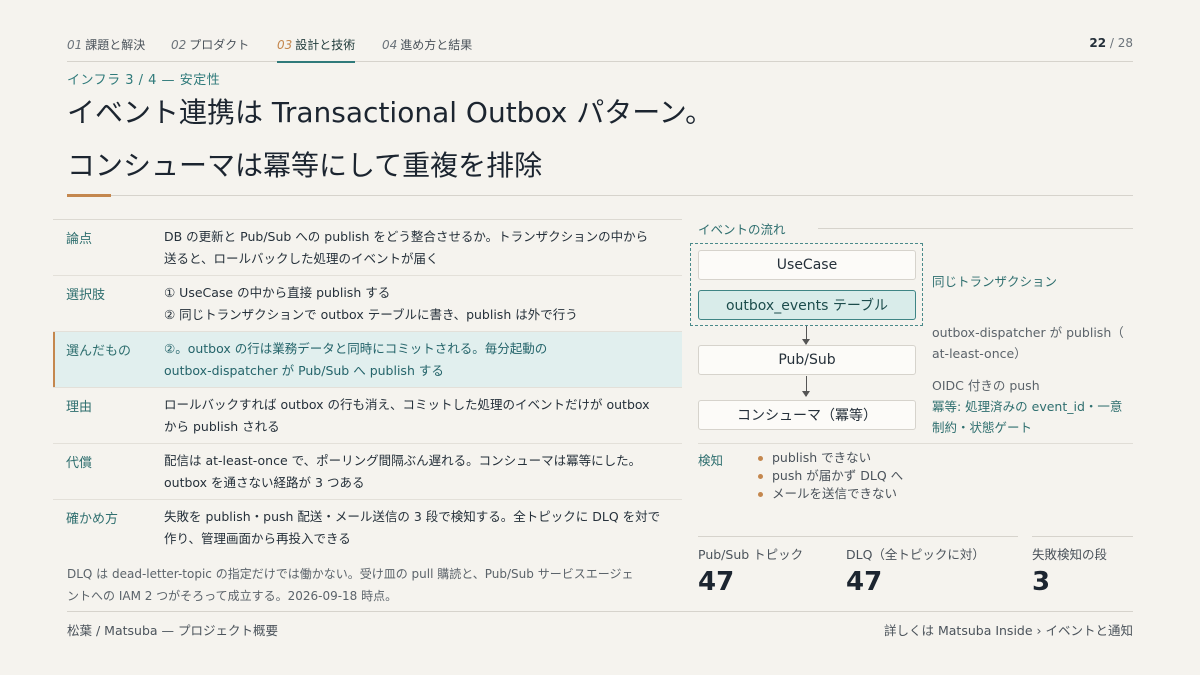 The width and height of the screenshot is (1200, 675). What do you see at coordinates (600, 49) in the screenshot?
I see `top-nav: 01 課題と解決 02 プロダクト 03 設計と技術 04 進め方と結果 22 / 28` at bounding box center [600, 49].